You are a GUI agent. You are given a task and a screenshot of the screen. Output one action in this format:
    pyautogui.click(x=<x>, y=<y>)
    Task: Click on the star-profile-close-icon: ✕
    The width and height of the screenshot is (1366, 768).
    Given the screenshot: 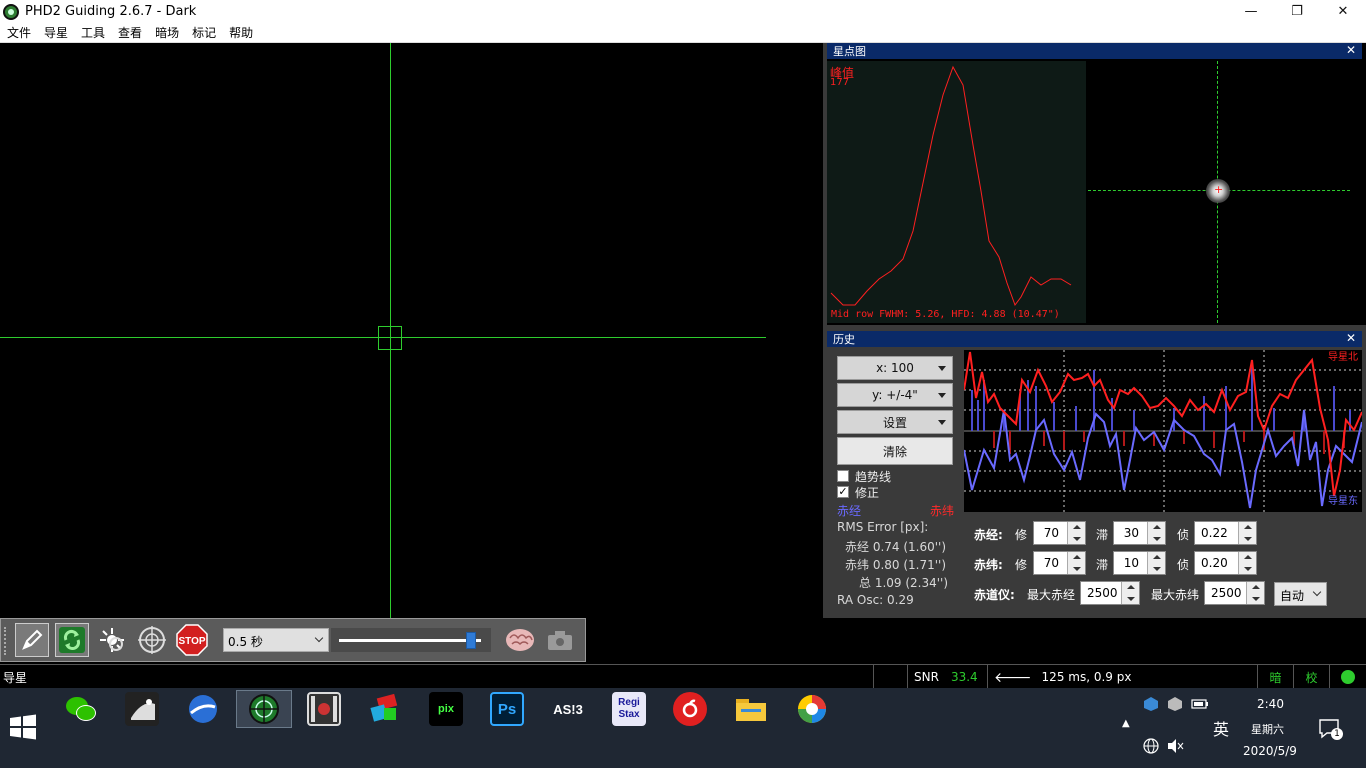 What is the action you would take?
    pyautogui.click(x=1351, y=50)
    